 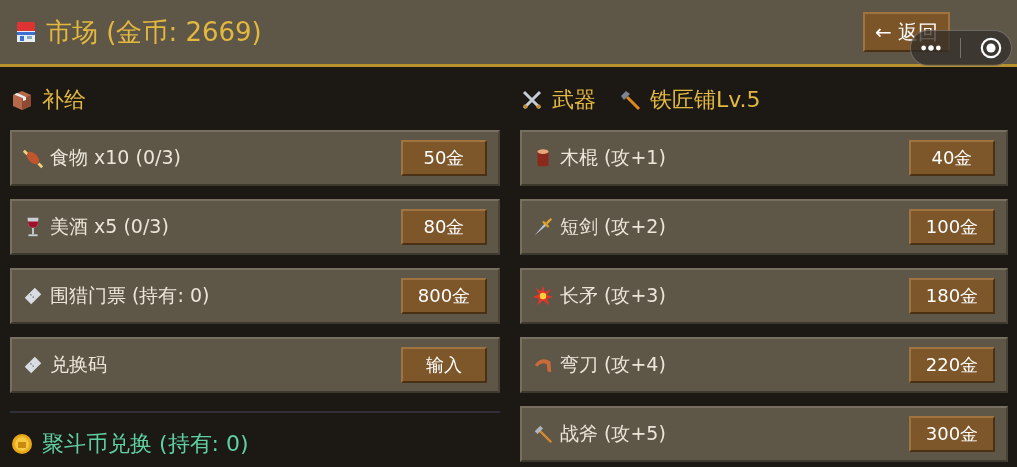 What do you see at coordinates (130, 295) in the screenshot?
I see `item-name: 围猎门票 (持有: 0)` at bounding box center [130, 295].